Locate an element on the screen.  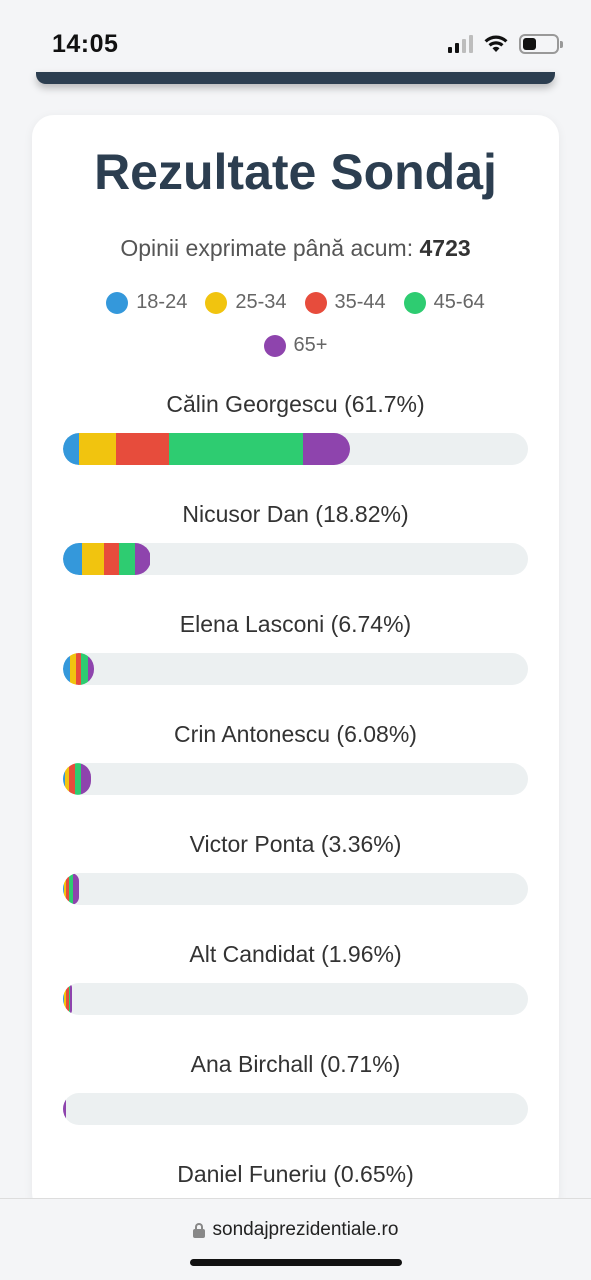
legend-label: 35-44 is located at coordinates (360, 302).